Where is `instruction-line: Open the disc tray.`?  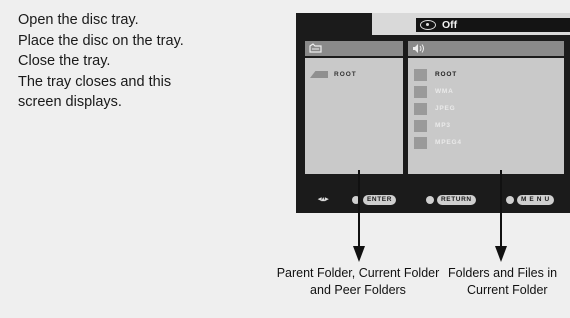
instruction-line: Open the disc tray. is located at coordinates (78, 20).